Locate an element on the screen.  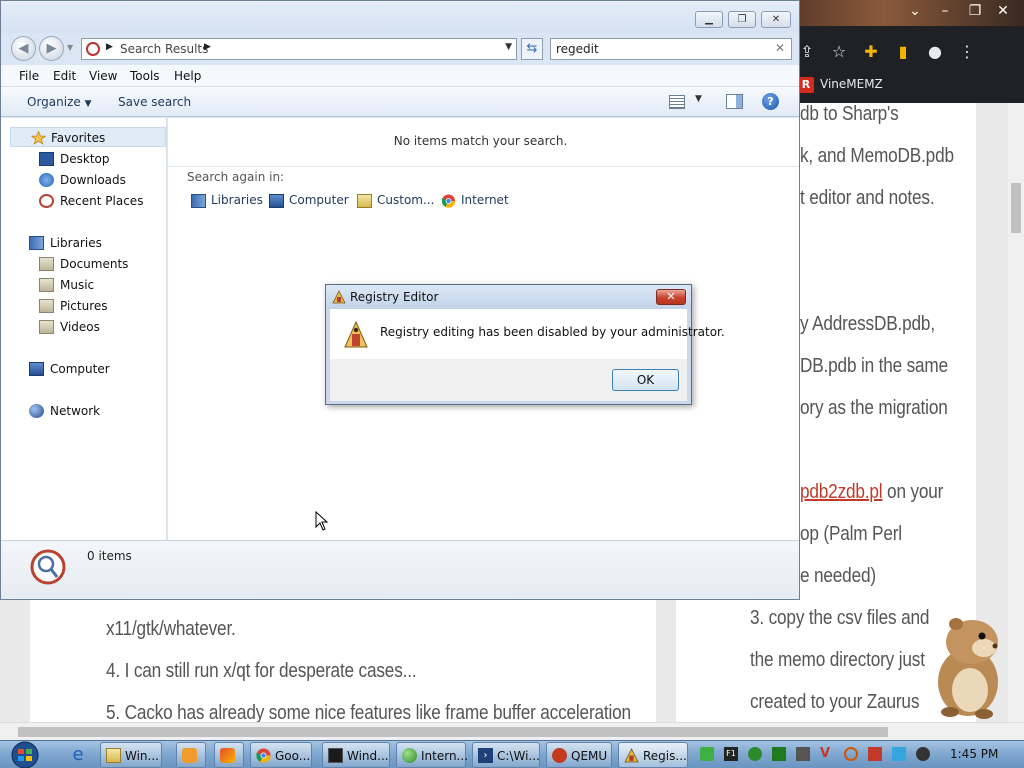
start-button-icon is located at coordinates (25, 754).